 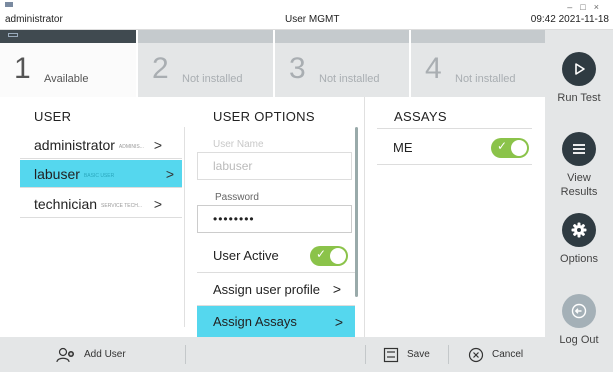 I want to click on maximize-icon: □, so click(x=586, y=7).